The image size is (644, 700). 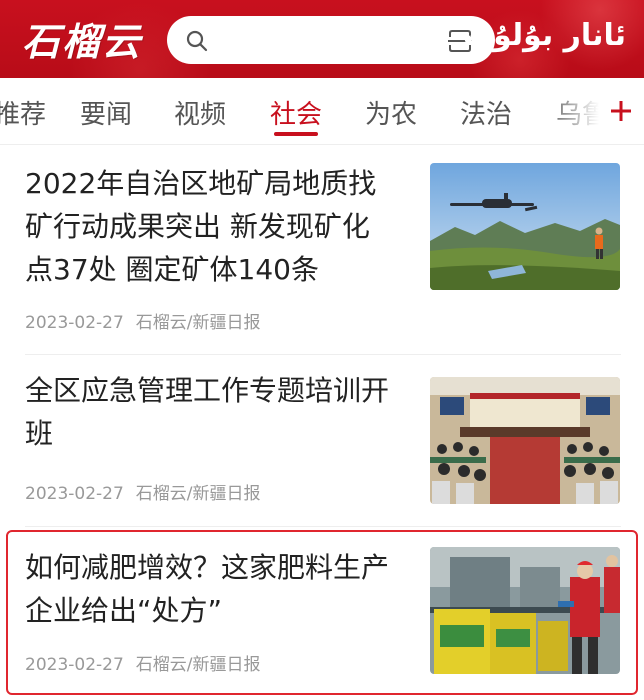 What do you see at coordinates (525, 226) in the screenshot?
I see `drone-photo` at bounding box center [525, 226].